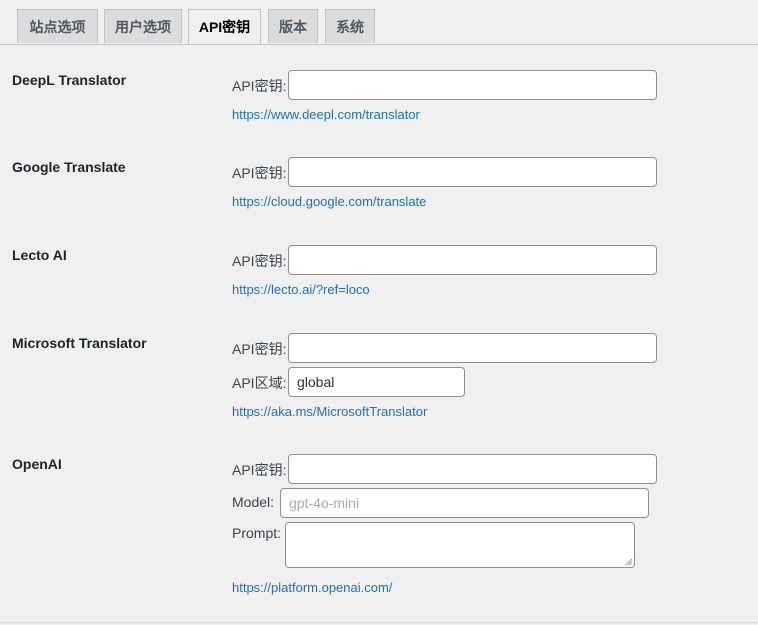 The image size is (758, 625). What do you see at coordinates (293, 26) in the screenshot?
I see `tab-version: 版本` at bounding box center [293, 26].